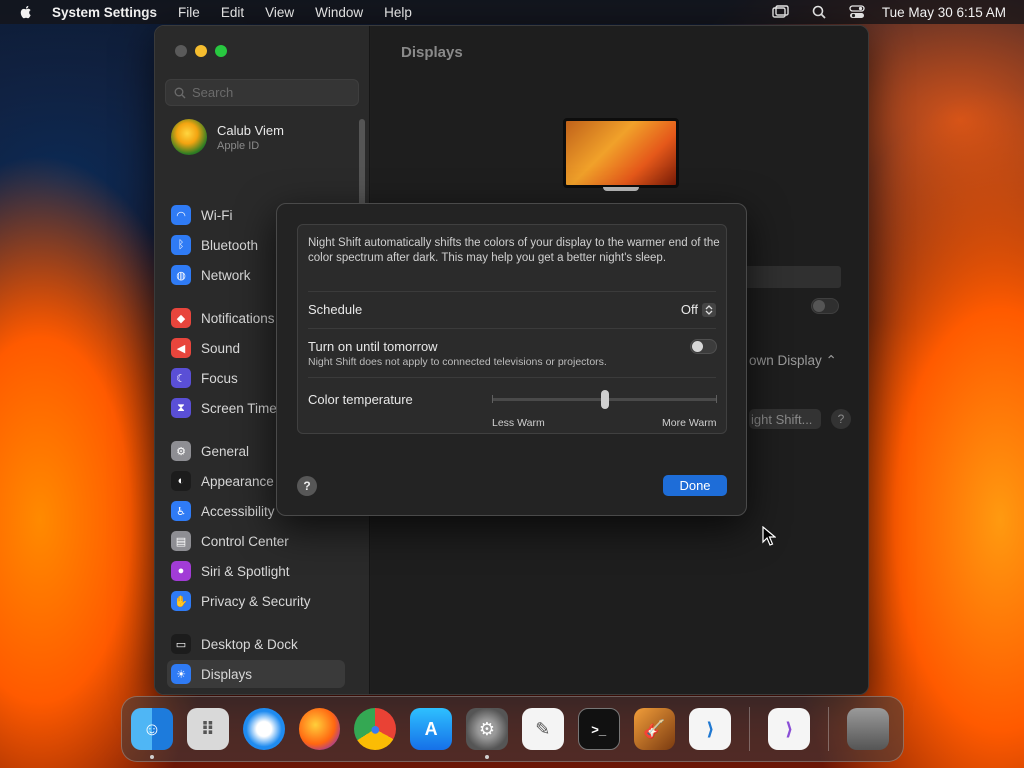 The image size is (1024, 768). What do you see at coordinates (181, 378) in the screenshot?
I see `moon-icon: ☾` at bounding box center [181, 378].